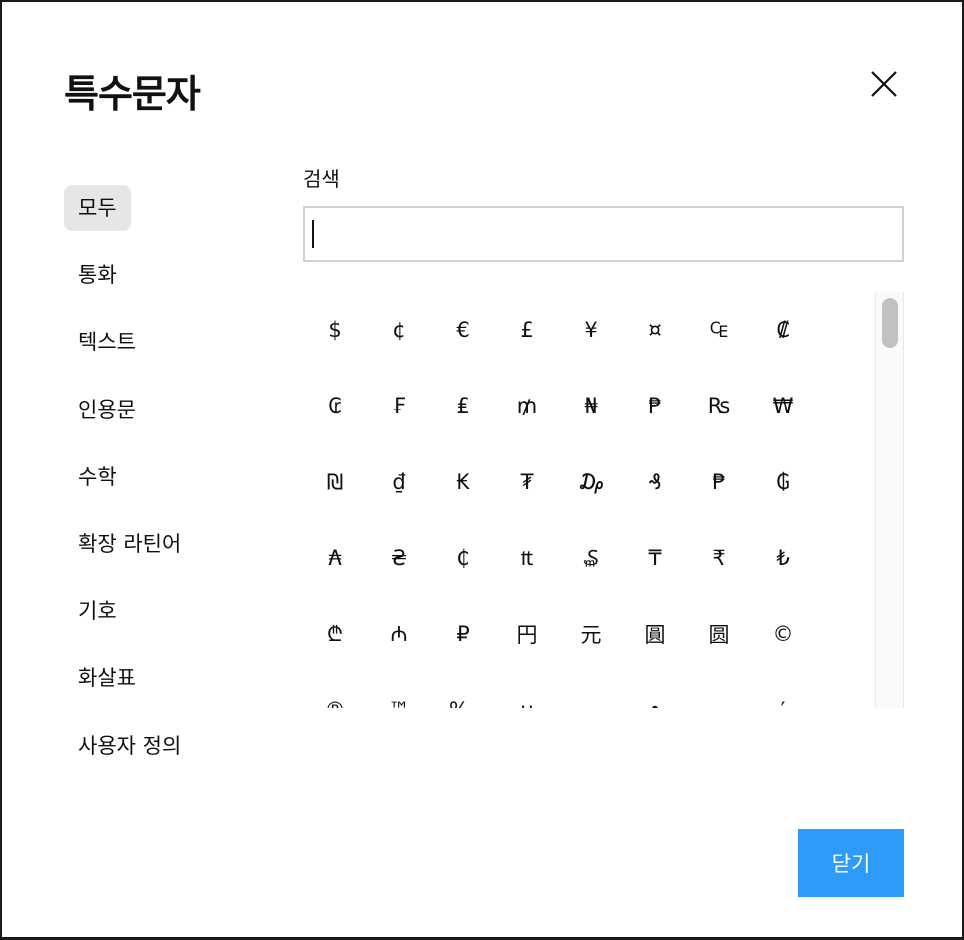  What do you see at coordinates (655, 634) in the screenshot?
I see `symbol-cell: 圓` at bounding box center [655, 634].